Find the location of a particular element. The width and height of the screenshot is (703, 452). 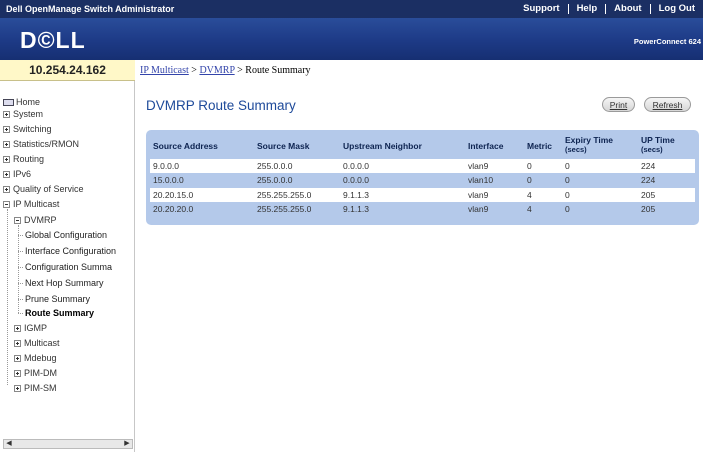

logout-link: Log Out is located at coordinates (676, 9).